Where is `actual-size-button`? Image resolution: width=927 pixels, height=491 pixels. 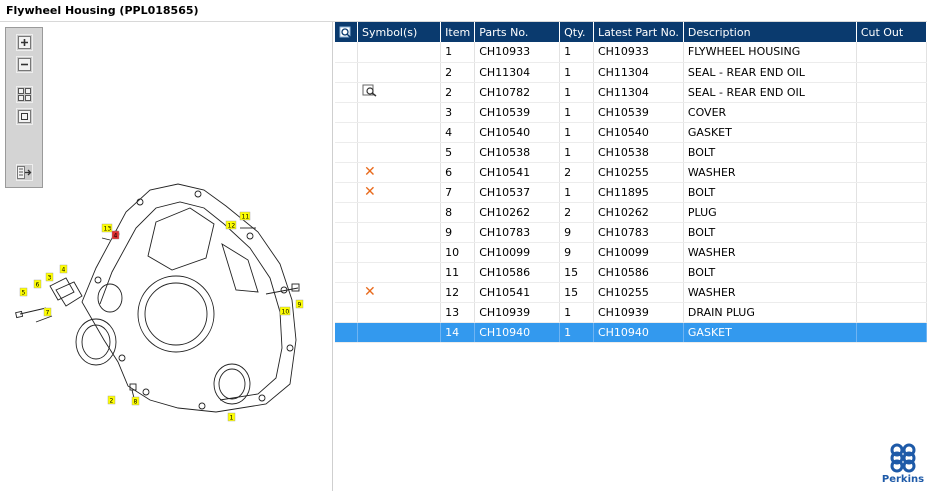 actual-size-button is located at coordinates (24, 116).